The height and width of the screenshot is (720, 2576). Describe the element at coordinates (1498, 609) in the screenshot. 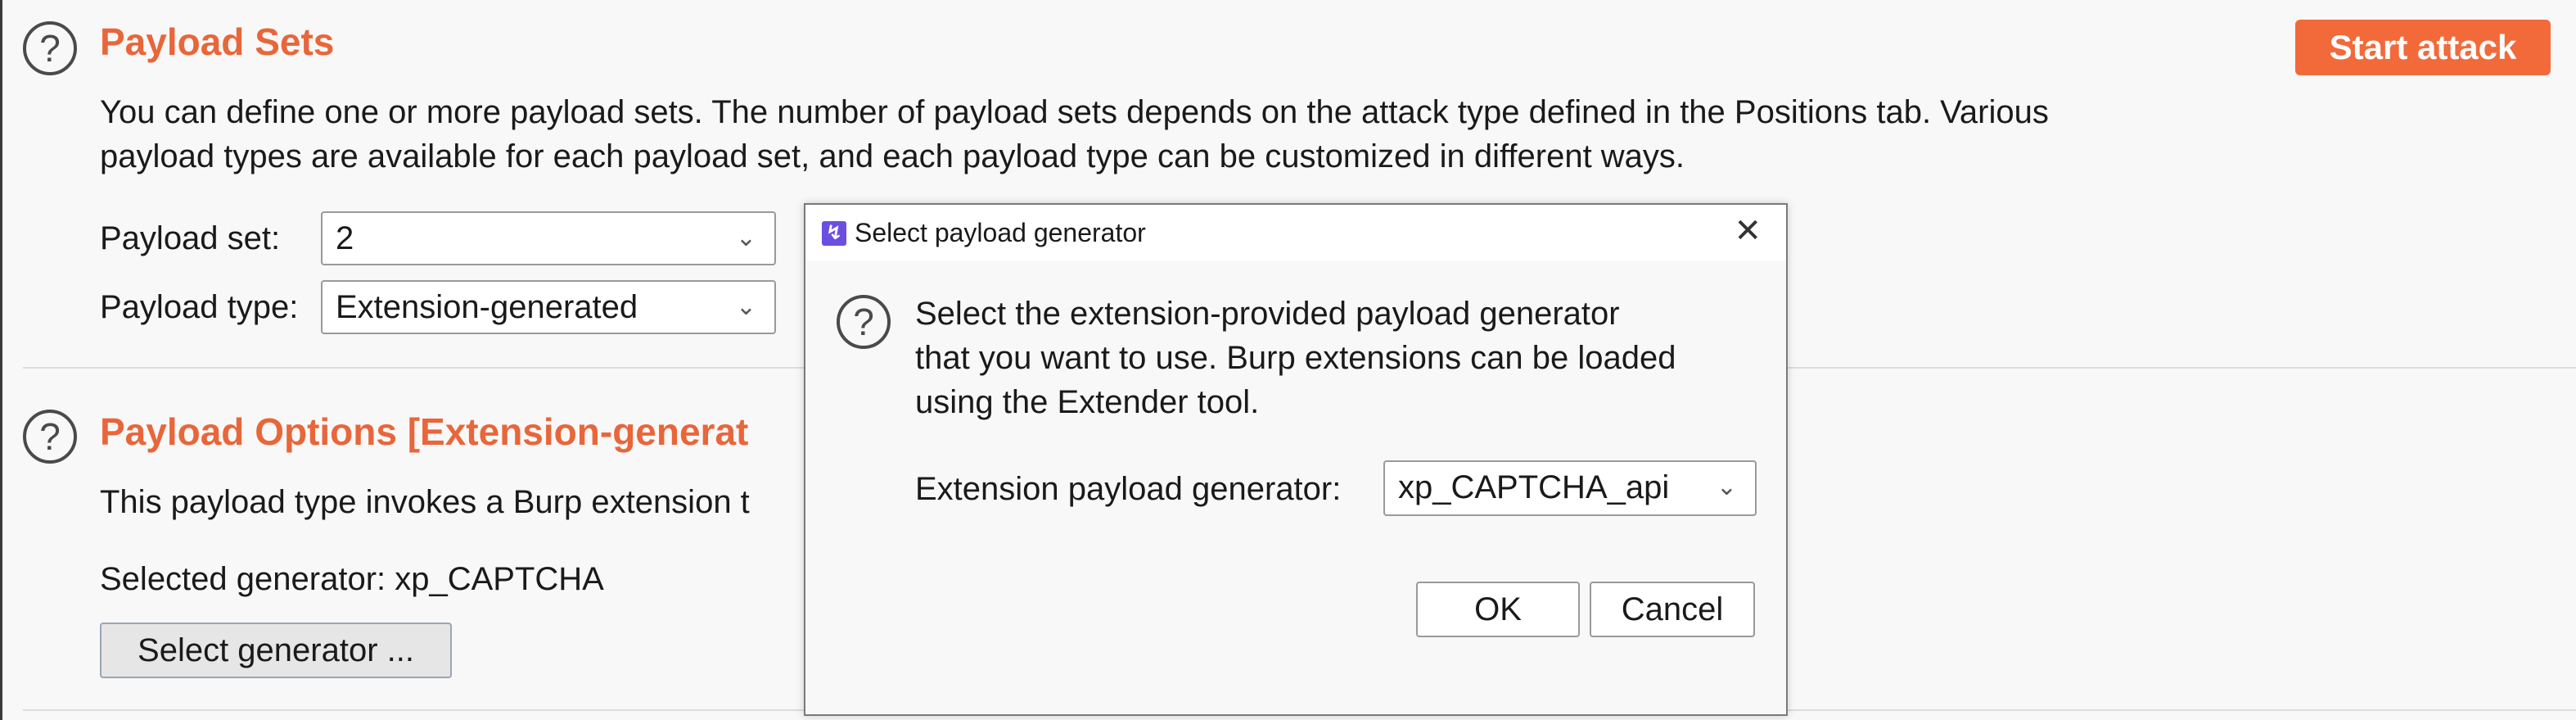

I see `ok-button: OK` at that location.